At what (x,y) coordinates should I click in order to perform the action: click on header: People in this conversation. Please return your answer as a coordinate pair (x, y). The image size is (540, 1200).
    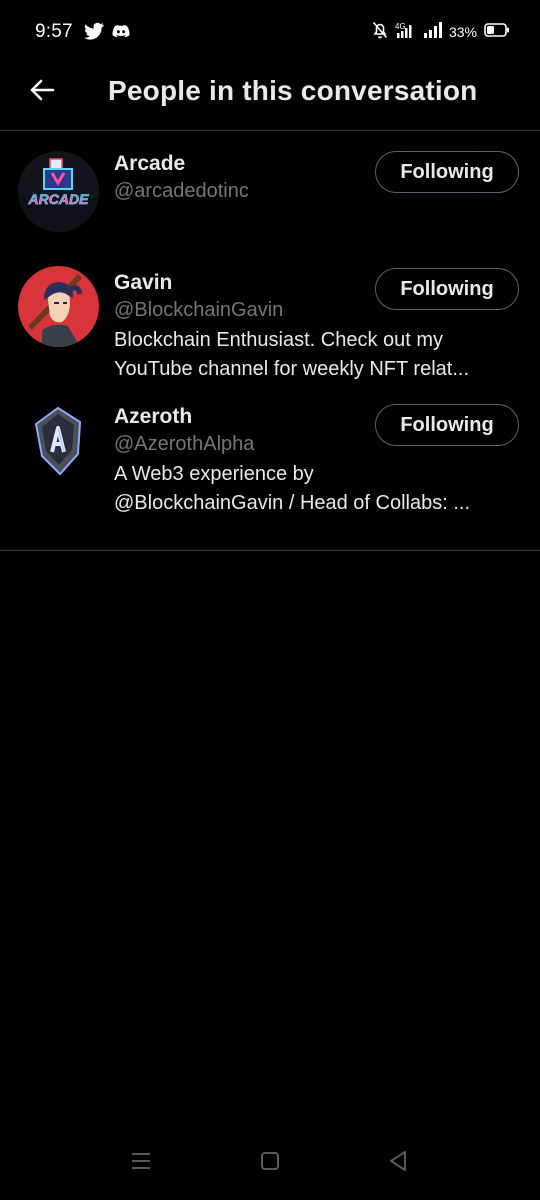
    Looking at the image, I should click on (270, 96).